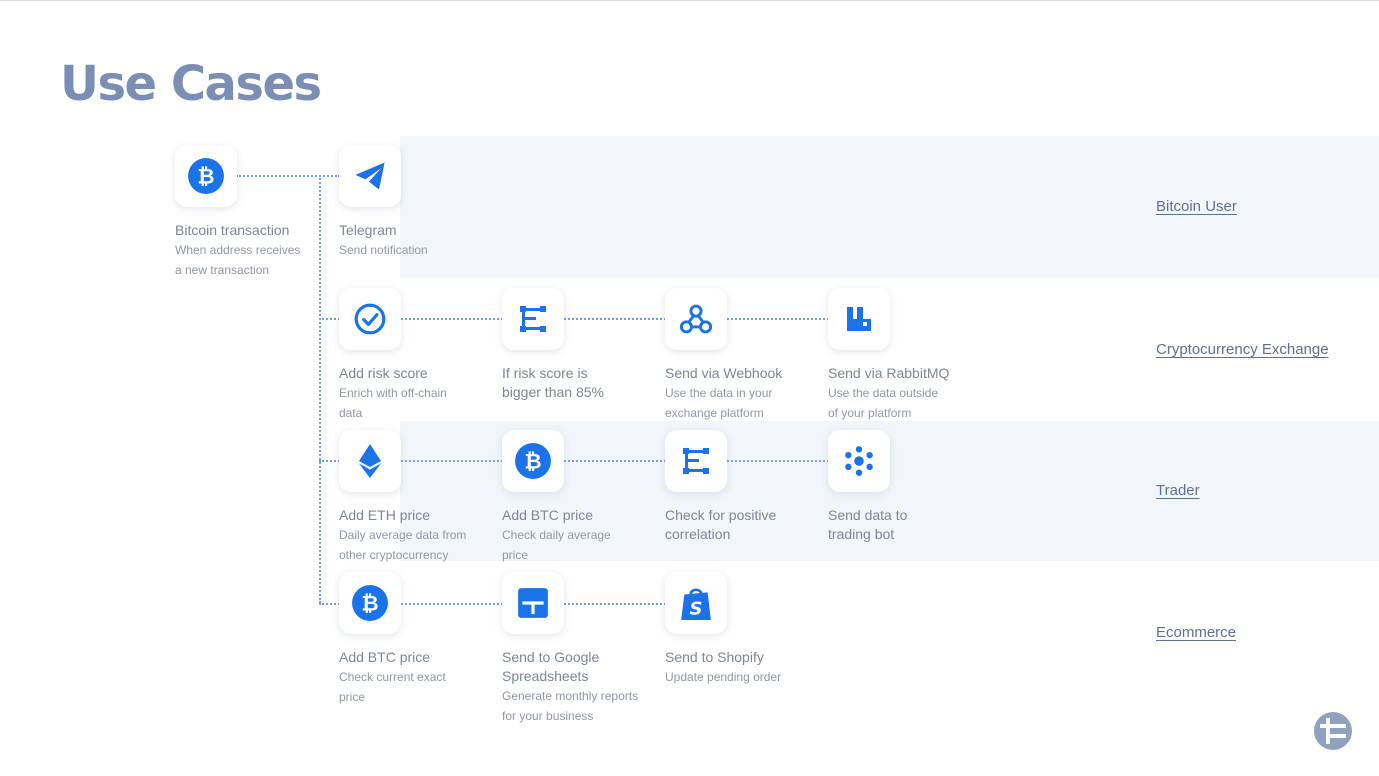 The image size is (1379, 776). What do you see at coordinates (868, 524) in the screenshot?
I see `node-title: Send data to trading bot` at bounding box center [868, 524].